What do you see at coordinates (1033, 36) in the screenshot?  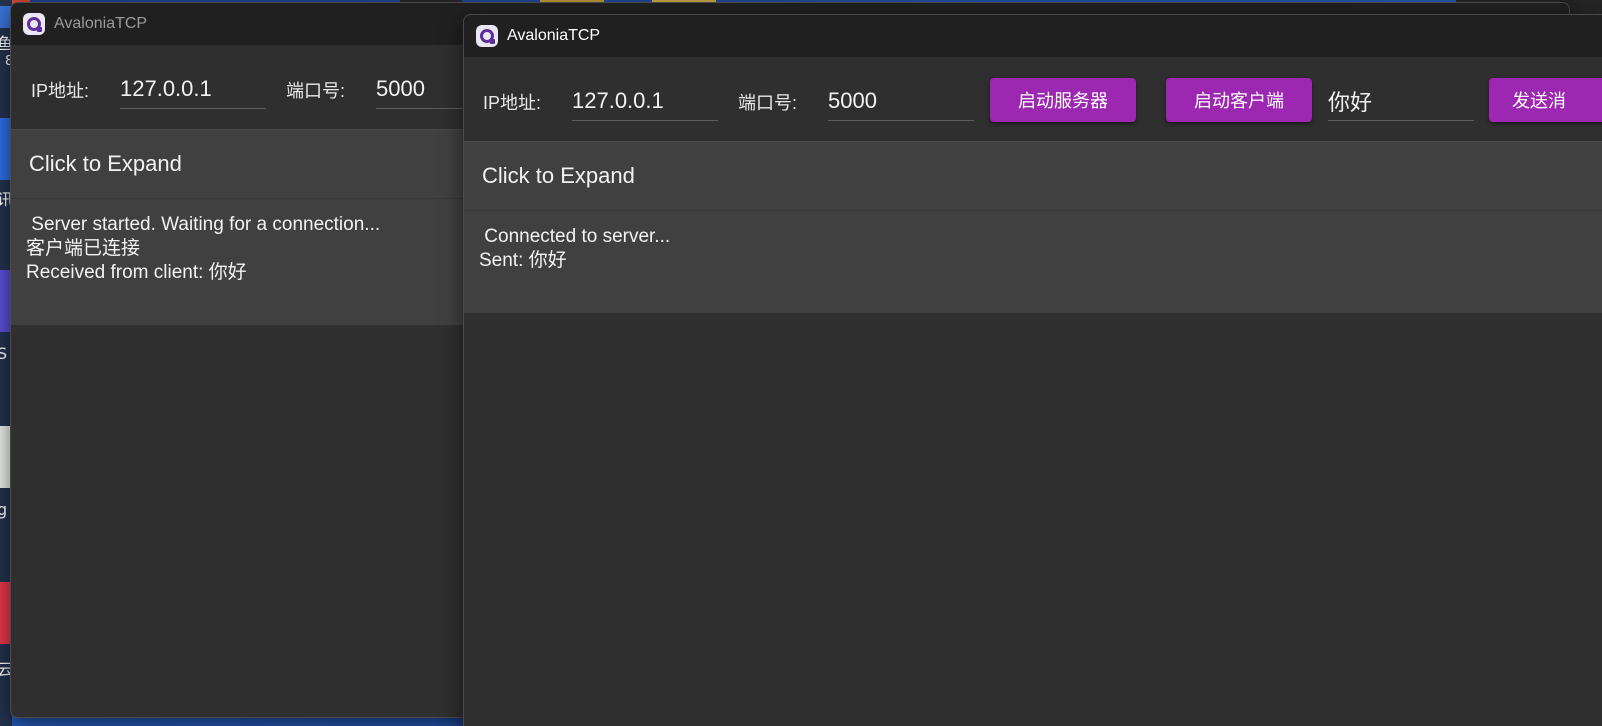 I see `title-bar: AvaloniaTCP` at bounding box center [1033, 36].